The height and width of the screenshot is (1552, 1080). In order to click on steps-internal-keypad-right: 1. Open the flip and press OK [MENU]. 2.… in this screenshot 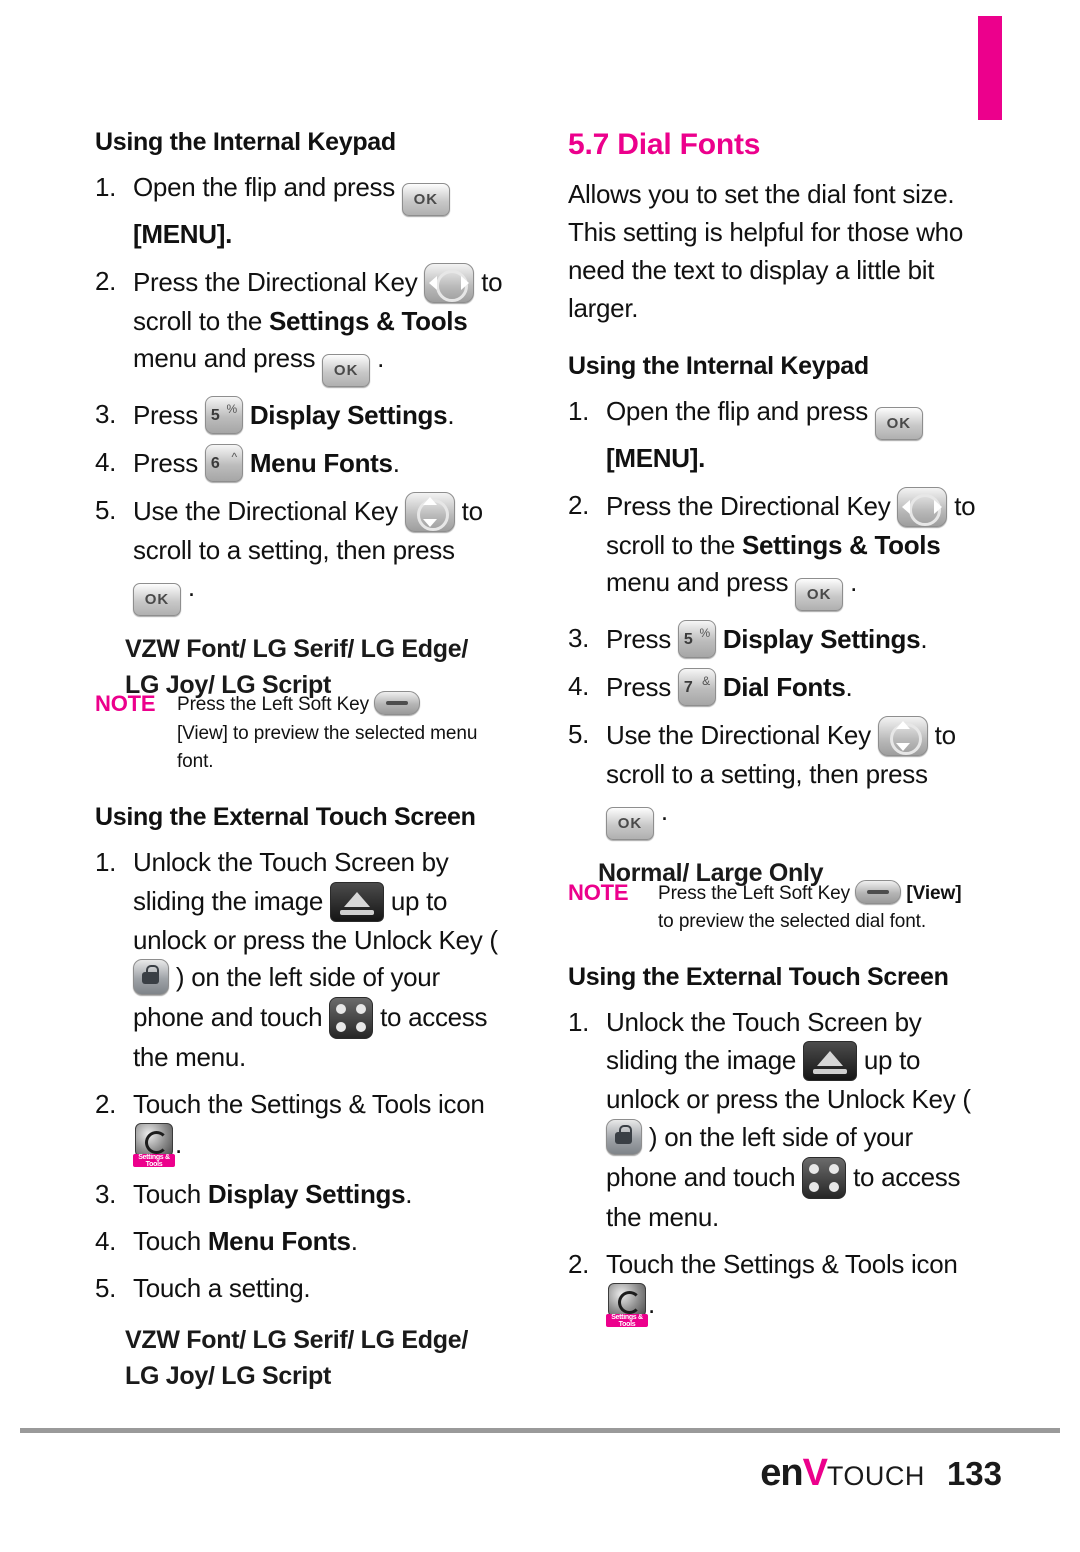, I will do `click(778, 617)`.